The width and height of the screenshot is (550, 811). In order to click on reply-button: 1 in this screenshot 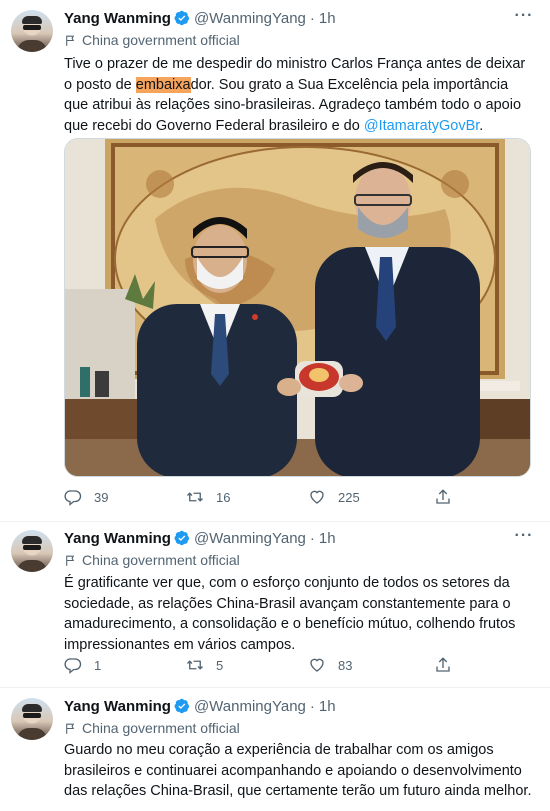, I will do `click(84, 665)`.